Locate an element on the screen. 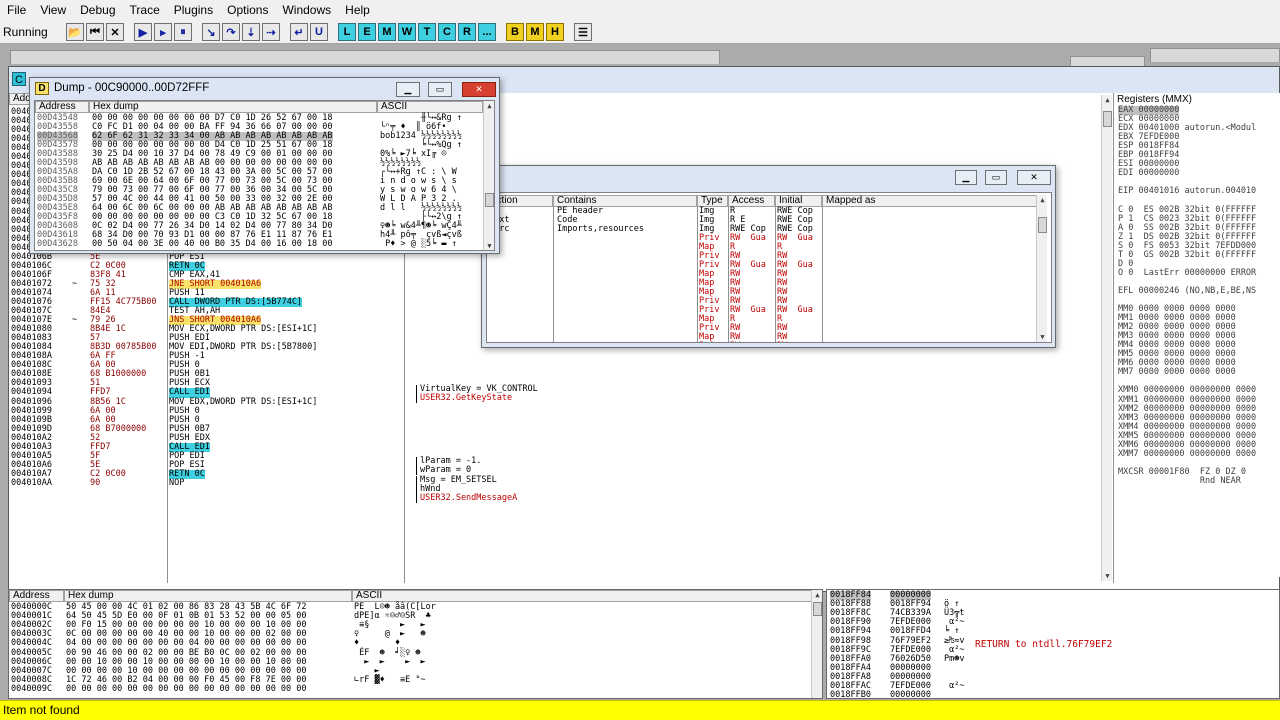 Image resolution: width=1280 pixels, height=720 pixels. bottom-address-header: Address is located at coordinates (36, 596).